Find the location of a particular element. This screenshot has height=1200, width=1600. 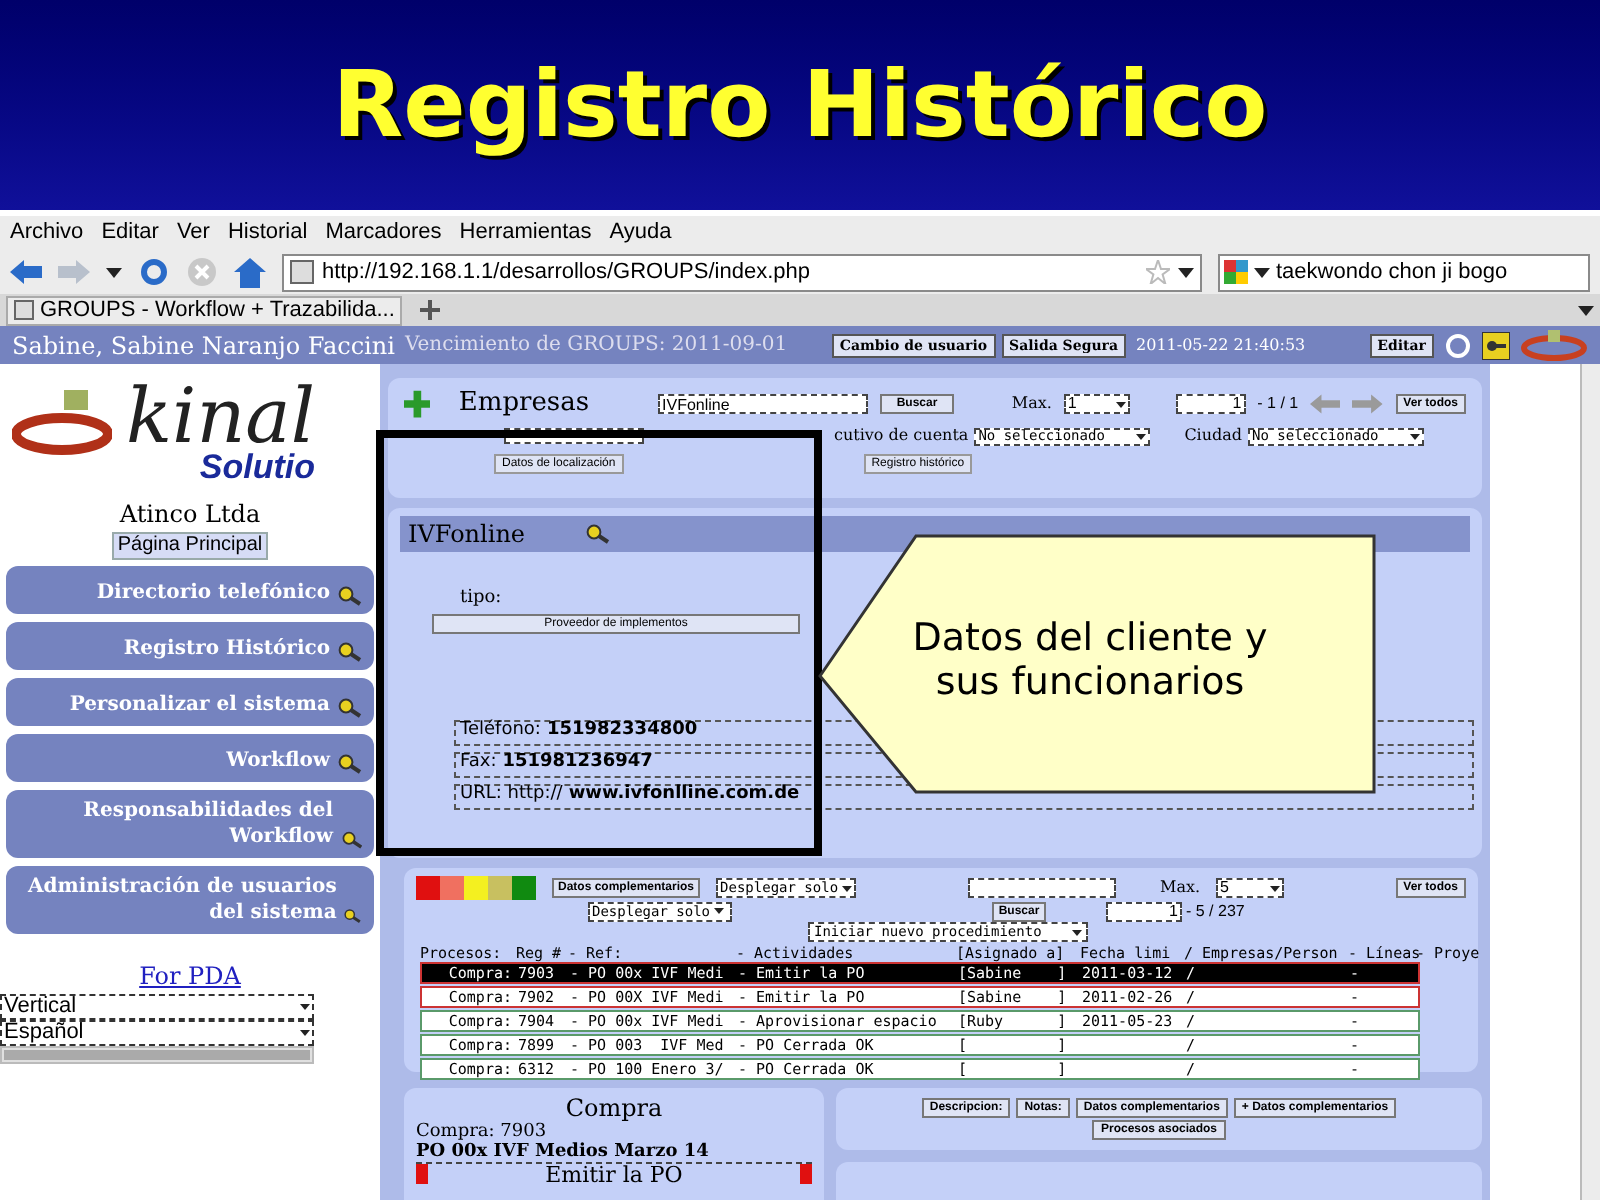

search-input: IVFonline is located at coordinates (763, 404).